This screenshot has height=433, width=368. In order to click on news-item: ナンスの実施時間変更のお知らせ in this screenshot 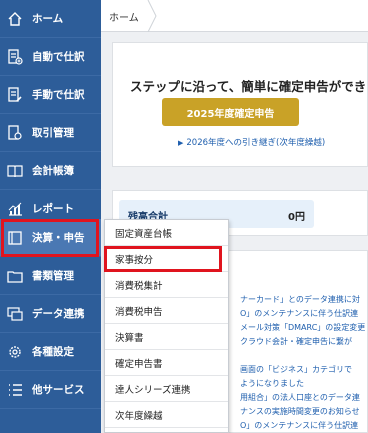, I will do `click(300, 411)`.